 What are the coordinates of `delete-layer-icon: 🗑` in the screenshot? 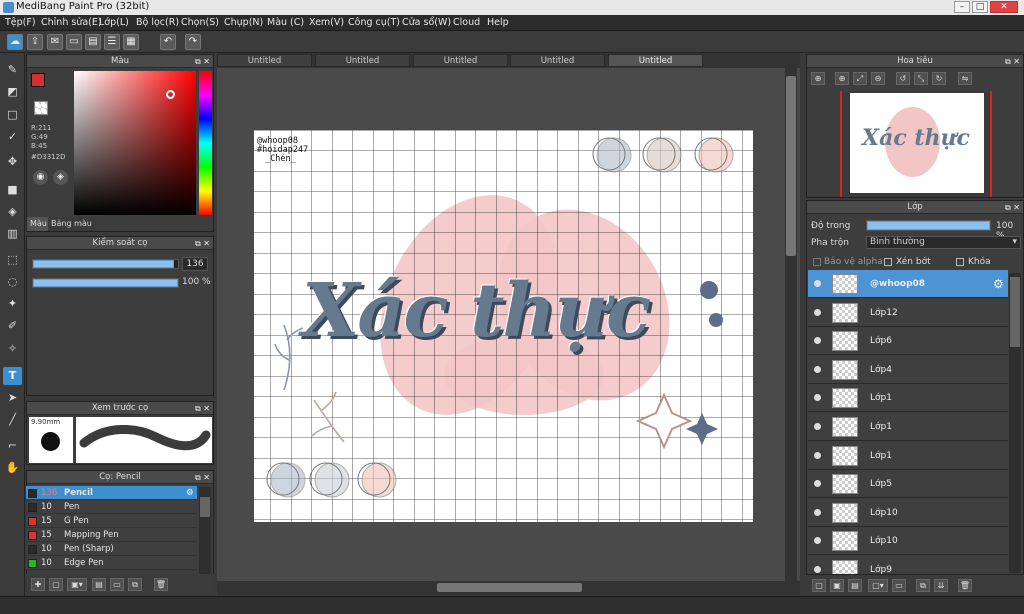 It's located at (965, 585).